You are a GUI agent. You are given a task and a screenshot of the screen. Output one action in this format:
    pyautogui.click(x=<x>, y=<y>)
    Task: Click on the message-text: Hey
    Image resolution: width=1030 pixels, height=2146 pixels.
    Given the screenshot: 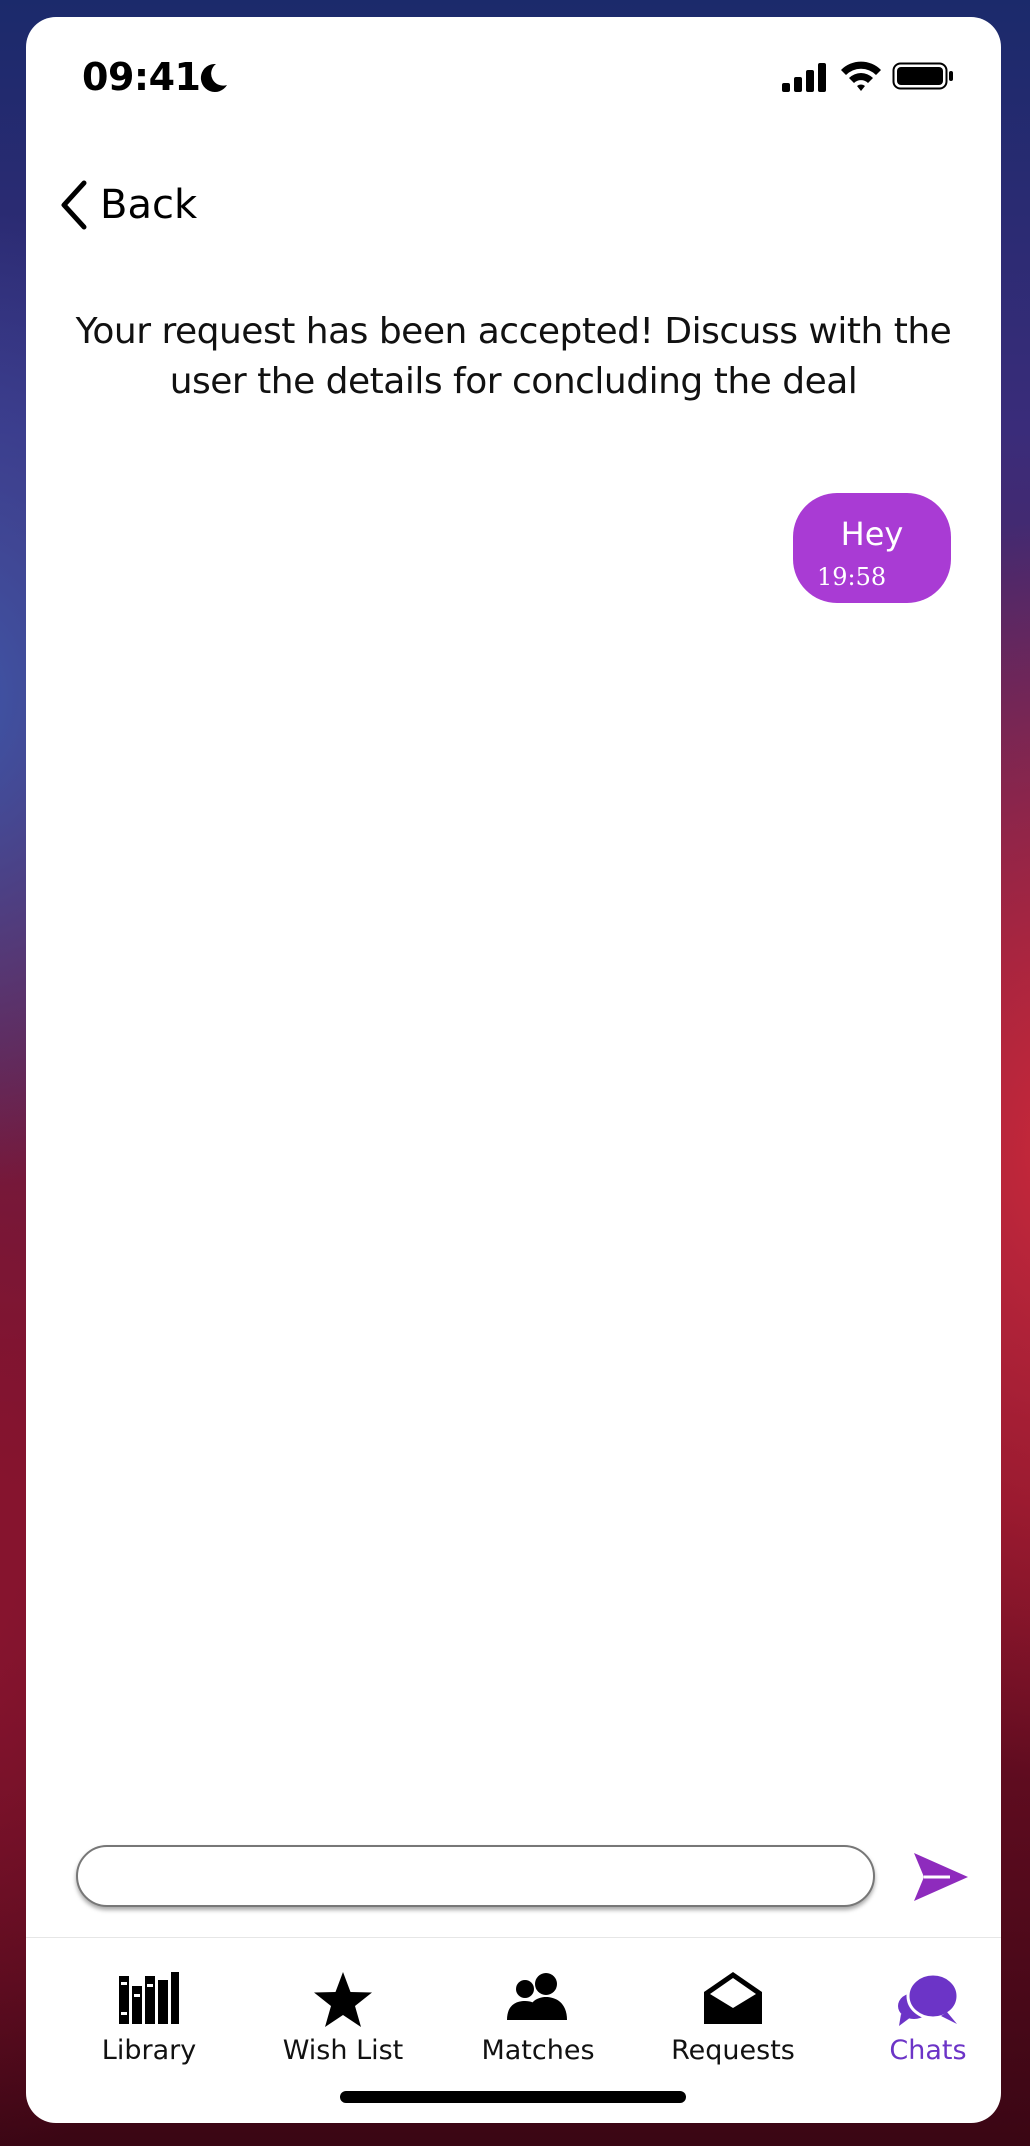 What is the action you would take?
    pyautogui.click(x=872, y=534)
    